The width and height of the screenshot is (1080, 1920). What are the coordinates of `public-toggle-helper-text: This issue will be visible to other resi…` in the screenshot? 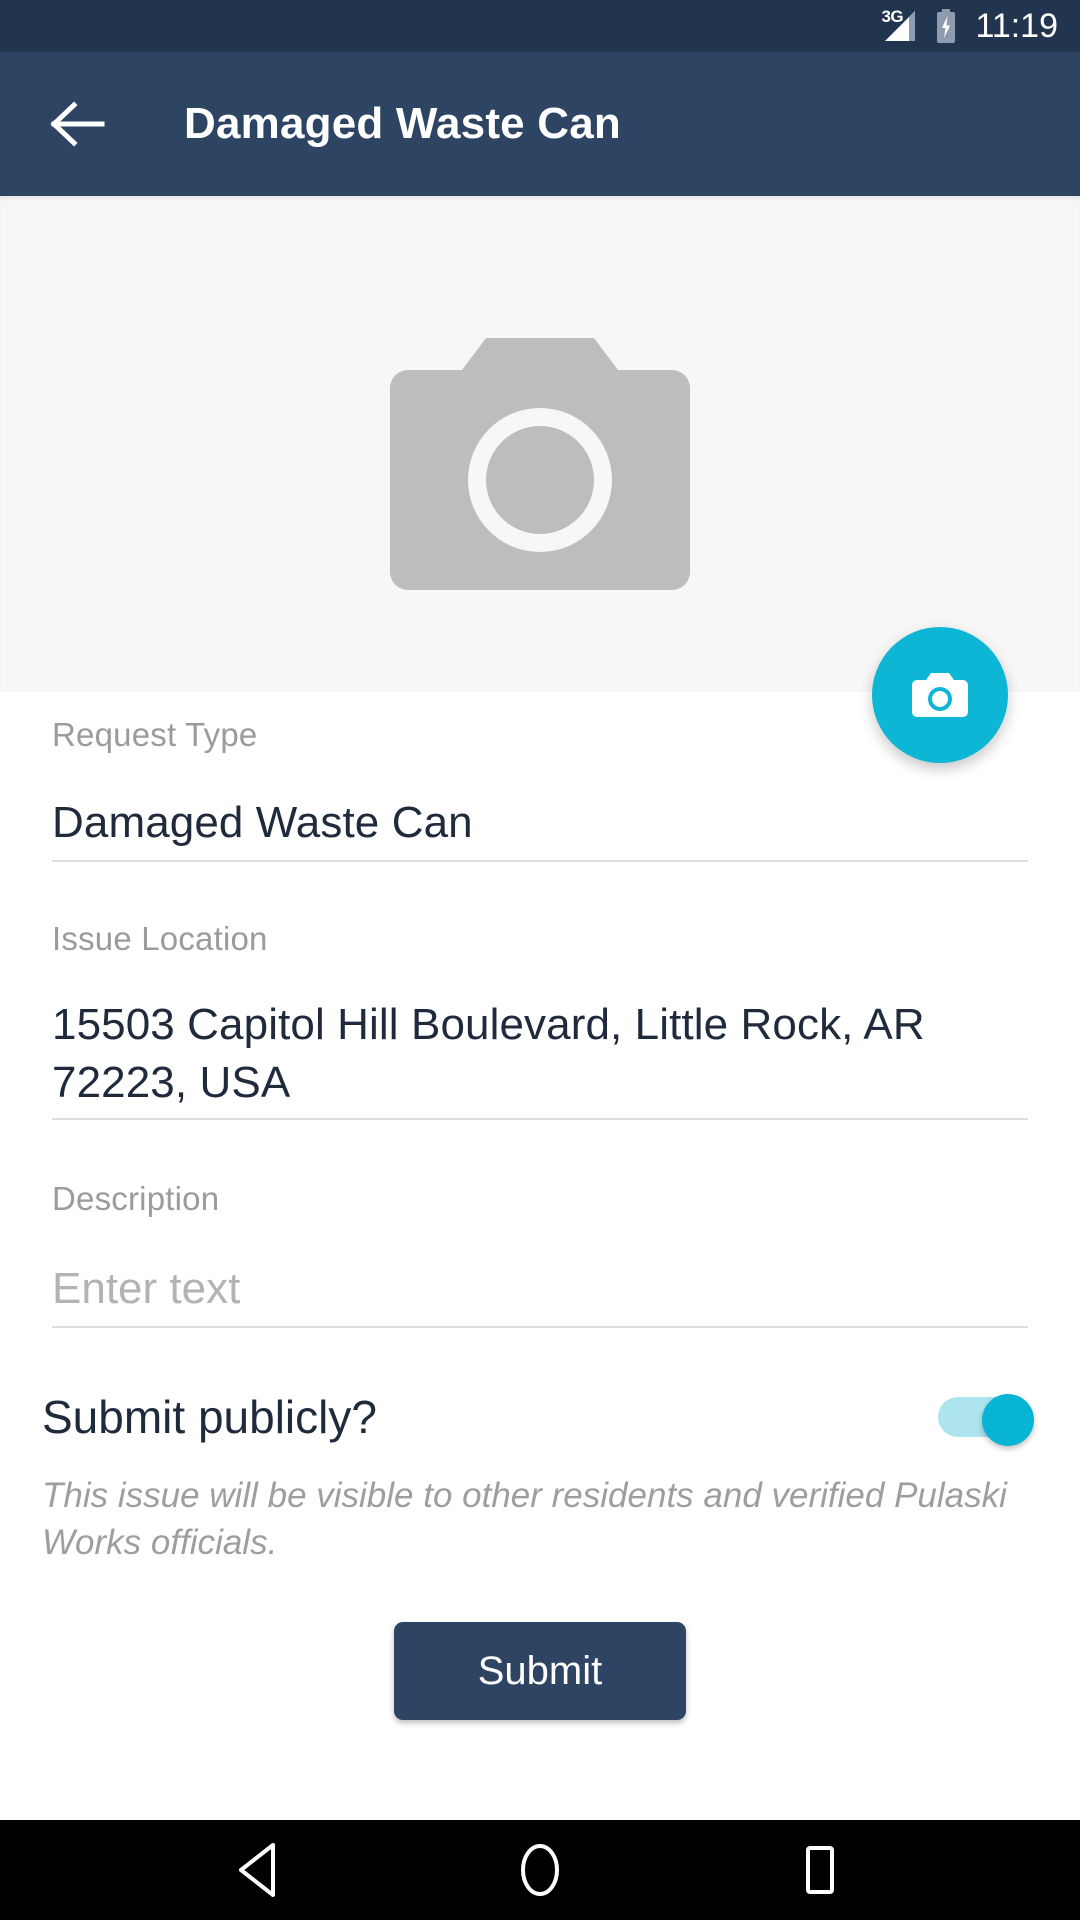 It's located at (524, 1519).